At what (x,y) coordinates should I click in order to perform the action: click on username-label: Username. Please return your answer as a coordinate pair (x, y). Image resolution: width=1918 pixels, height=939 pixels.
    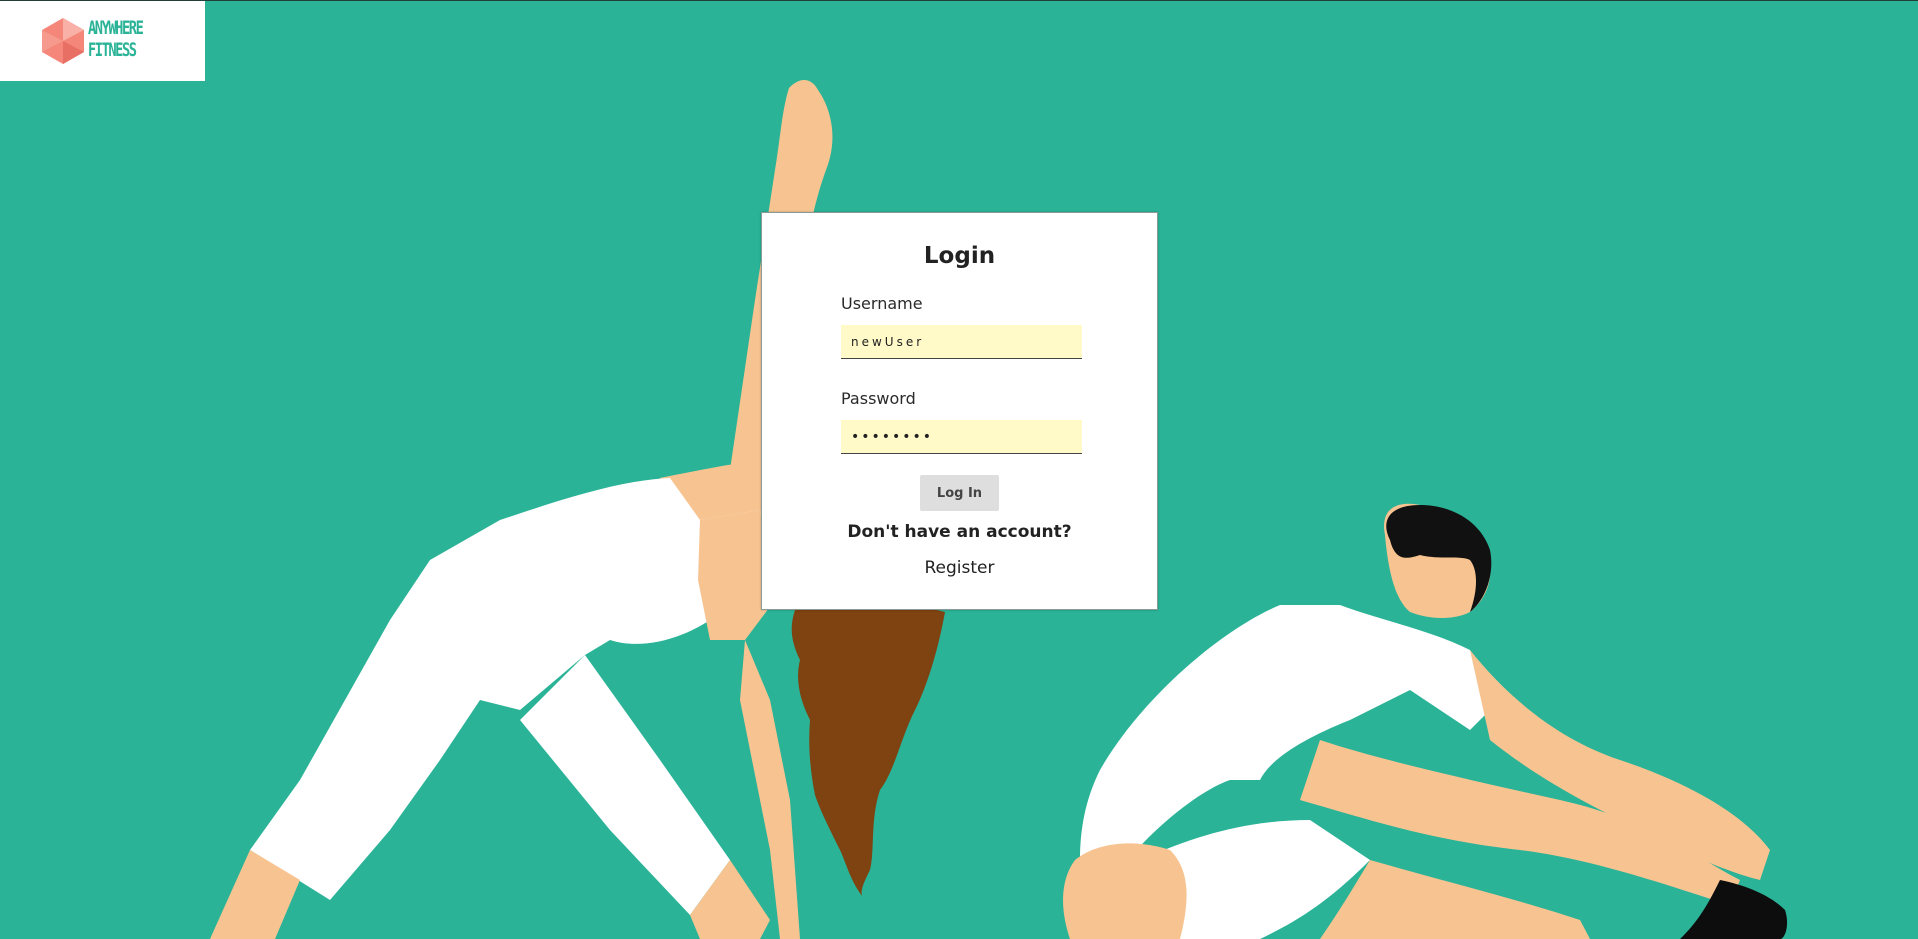
    Looking at the image, I should click on (882, 303).